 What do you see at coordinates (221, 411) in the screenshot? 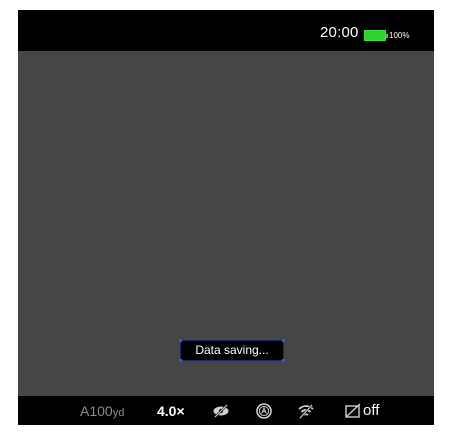
I see `eye-off-icon` at bounding box center [221, 411].